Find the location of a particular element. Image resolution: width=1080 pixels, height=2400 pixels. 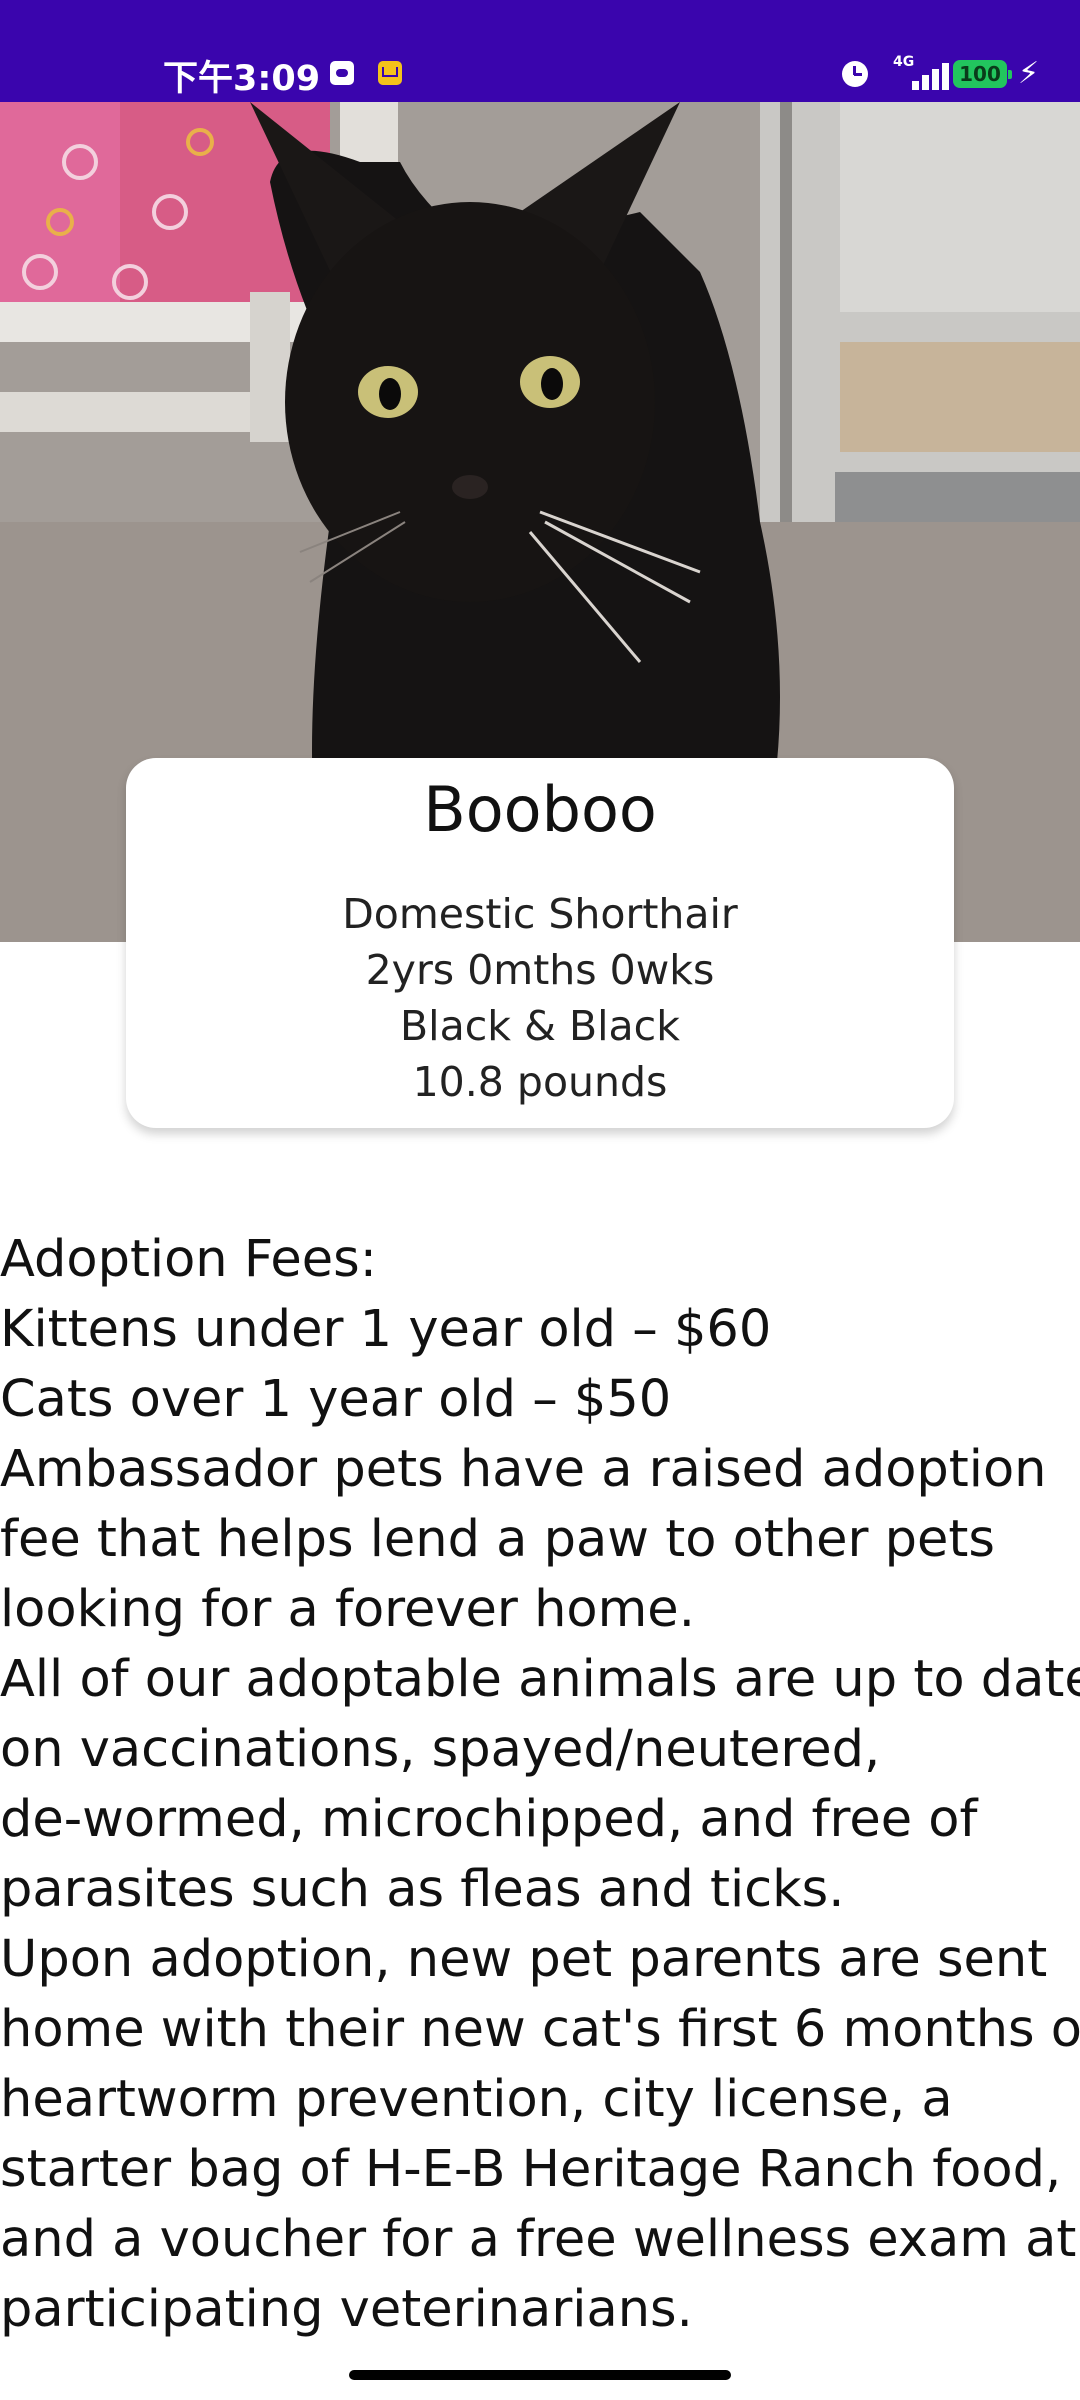

pet-name: Booboo is located at coordinates (540, 809).